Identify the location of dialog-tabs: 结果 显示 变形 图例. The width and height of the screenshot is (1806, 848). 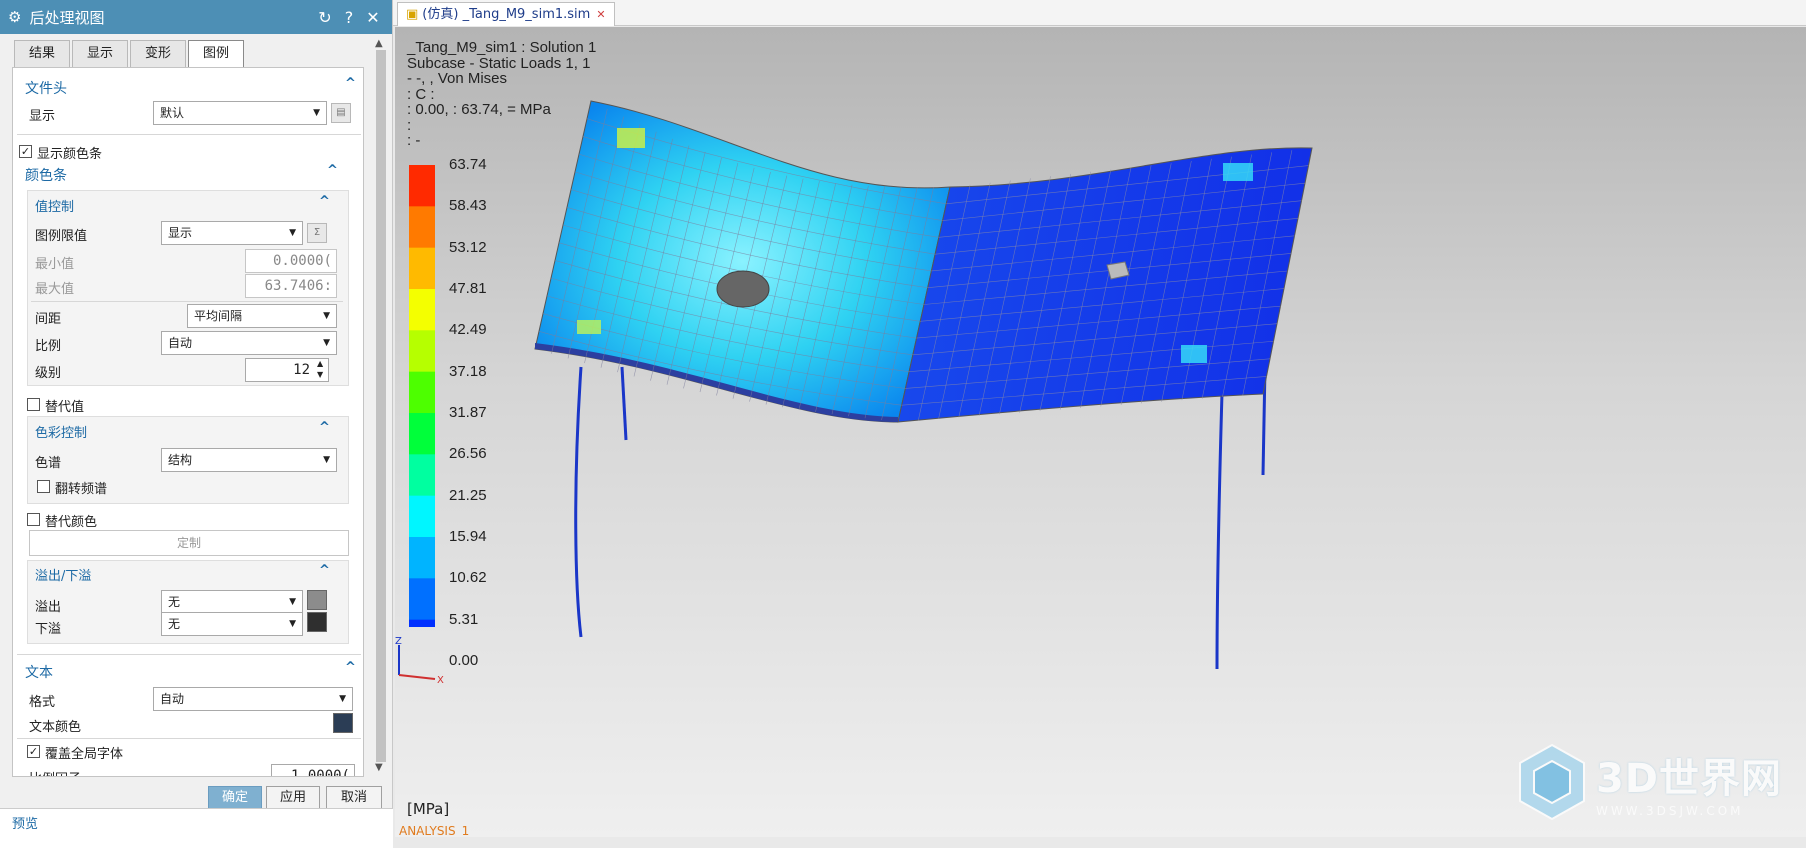
(130, 54).